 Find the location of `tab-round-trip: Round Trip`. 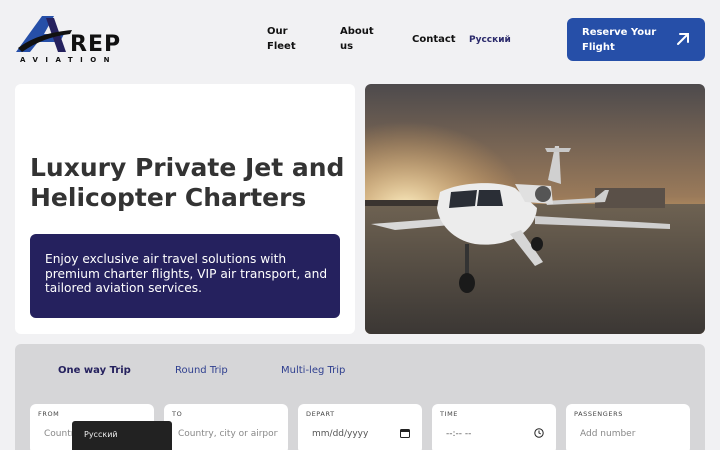

tab-round-trip: Round Trip is located at coordinates (201, 370).